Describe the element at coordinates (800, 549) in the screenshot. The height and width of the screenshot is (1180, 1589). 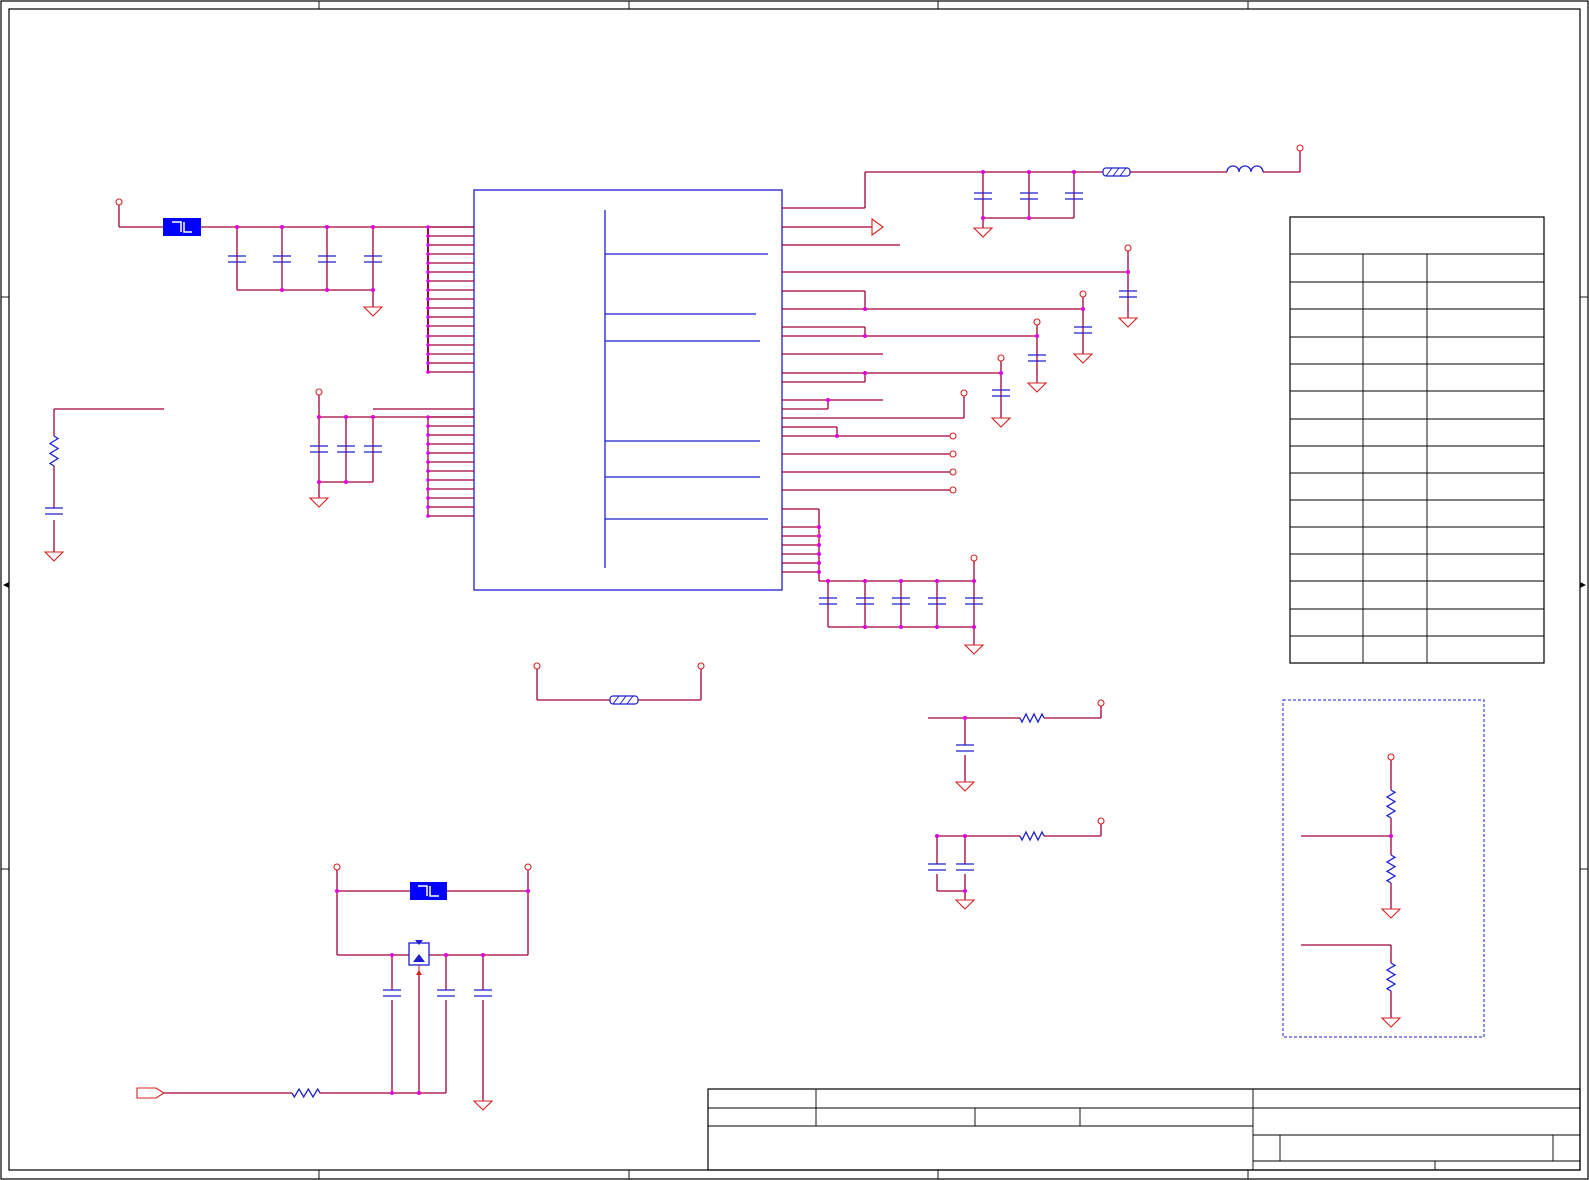
I see `ic-right-pins` at that location.